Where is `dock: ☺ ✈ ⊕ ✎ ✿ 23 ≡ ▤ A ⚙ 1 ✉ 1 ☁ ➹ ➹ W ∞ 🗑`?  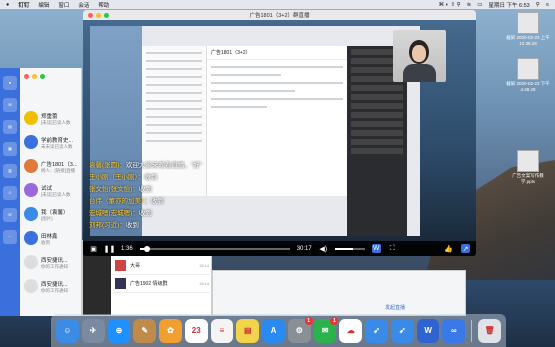 dock: ☺ ✈ ⊕ ✎ ✿ 23 ≡ ▤ A ⚙ 1 ✉ 1 ☁ ➹ ➹ W ∞ 🗑 is located at coordinates (278, 330).